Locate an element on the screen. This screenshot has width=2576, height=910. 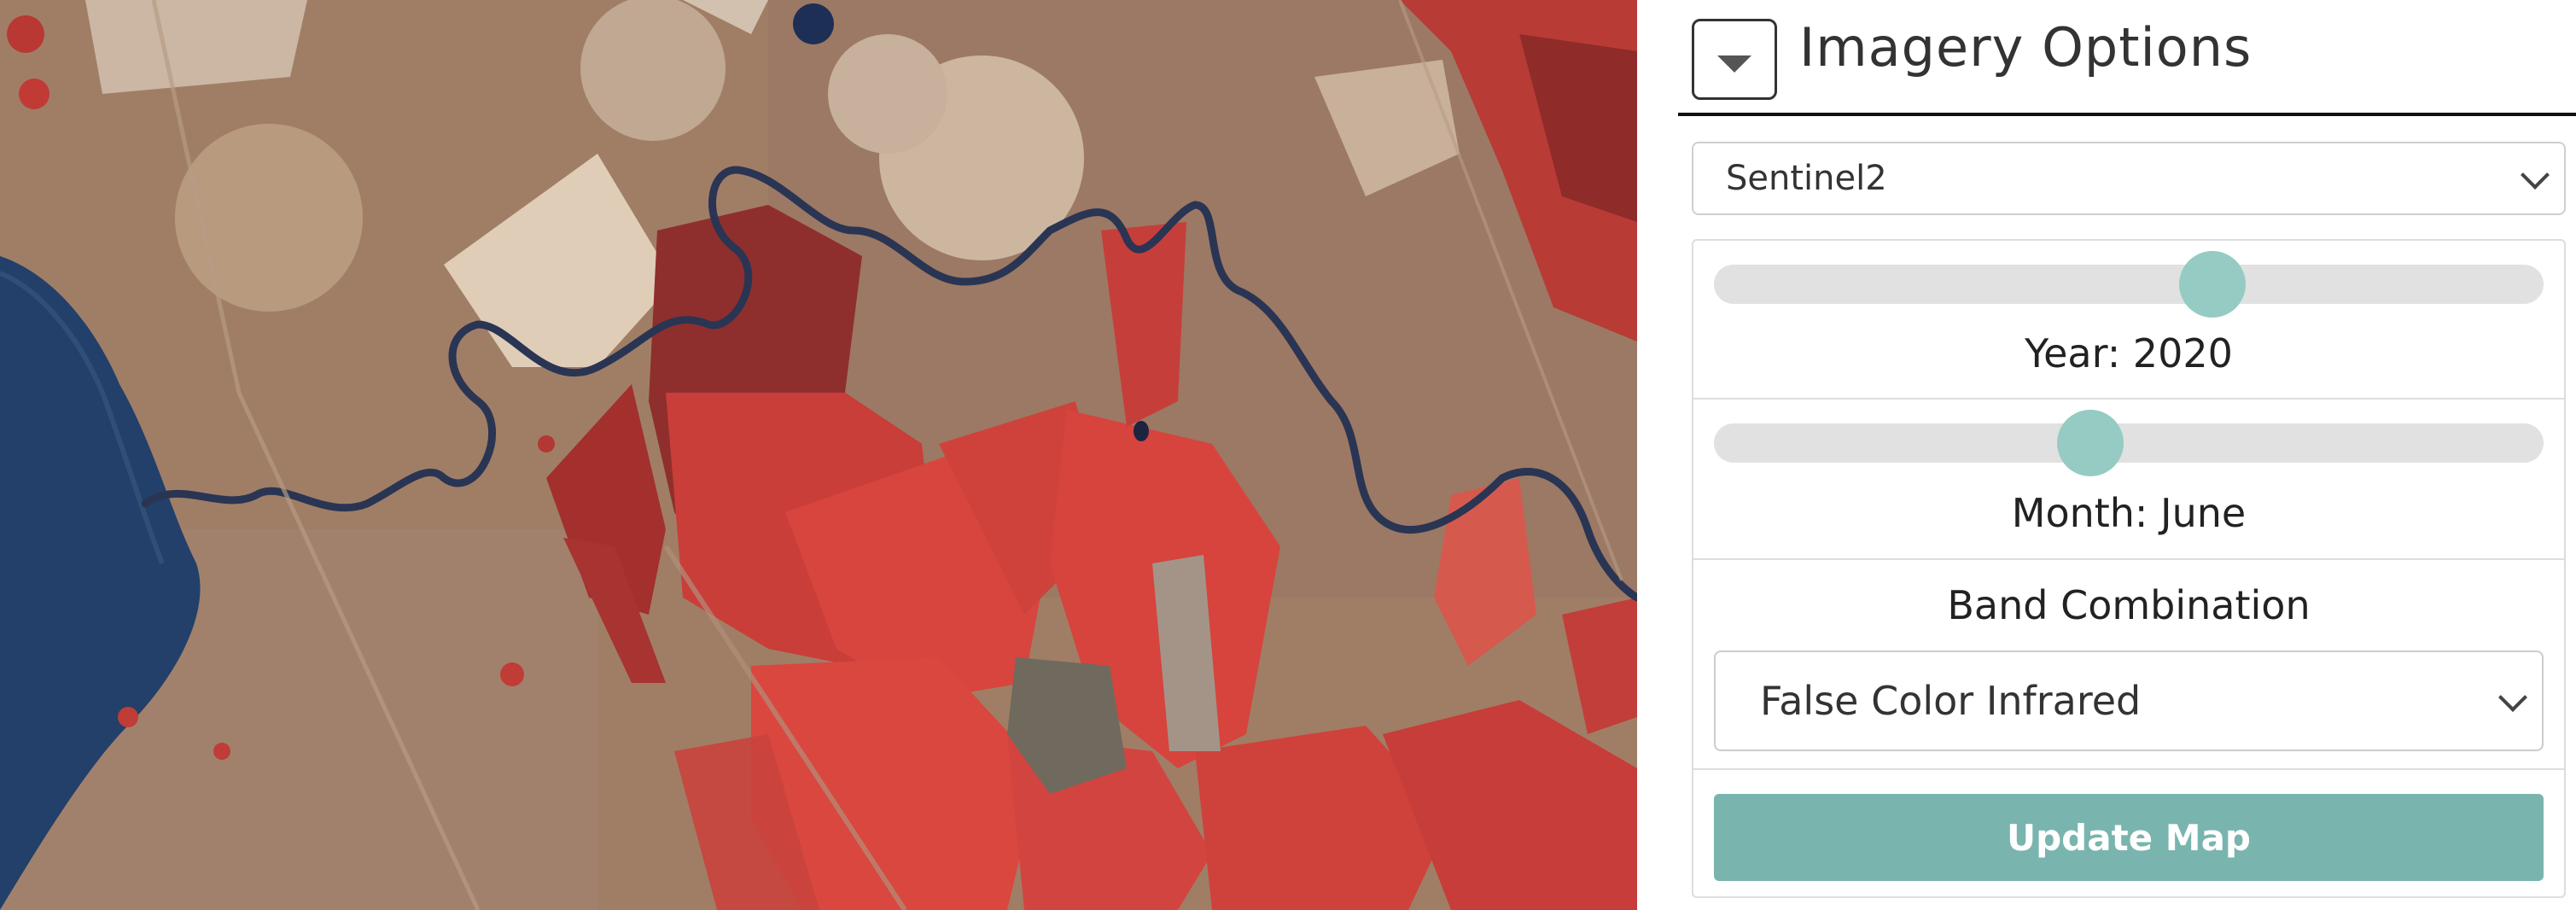
band-combination-select: False Color Infrared is located at coordinates (2129, 700).